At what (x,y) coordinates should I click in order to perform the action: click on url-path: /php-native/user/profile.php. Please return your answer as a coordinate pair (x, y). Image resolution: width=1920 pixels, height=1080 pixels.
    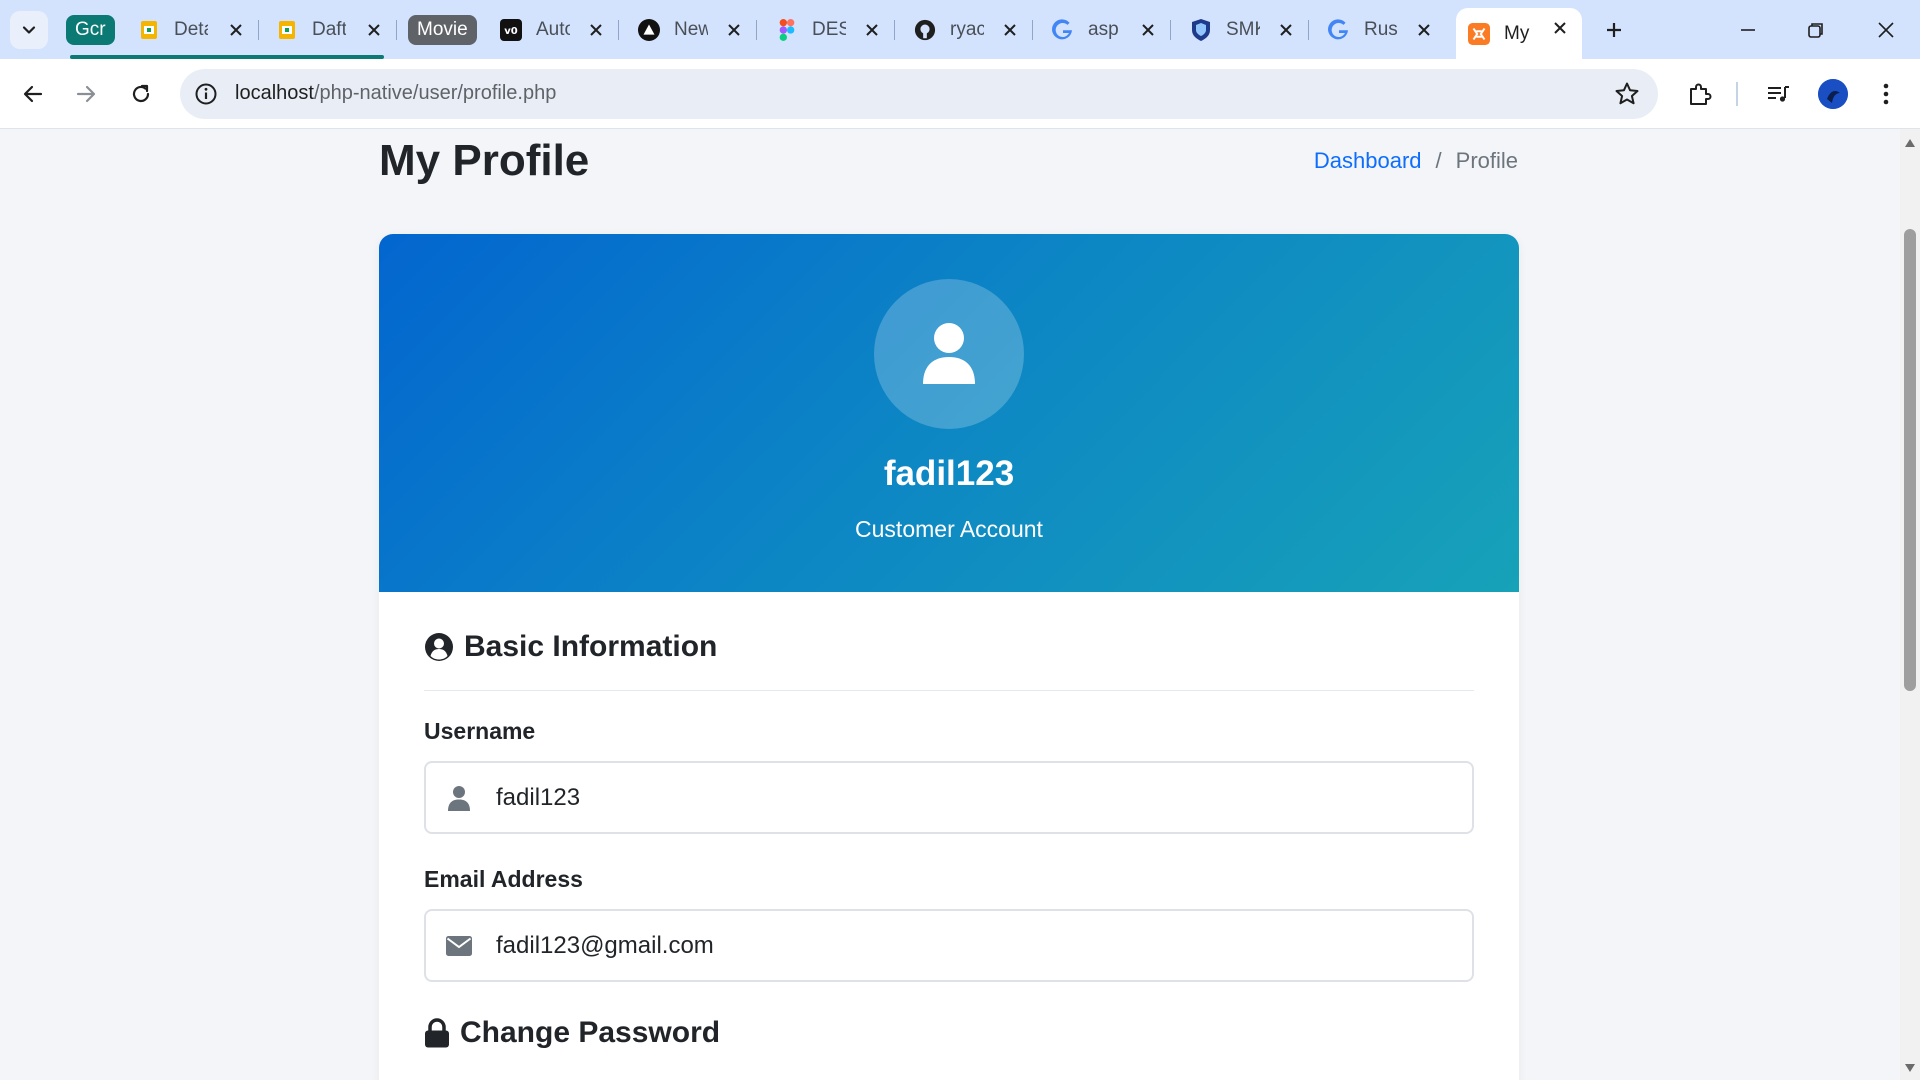
    Looking at the image, I should click on (435, 93).